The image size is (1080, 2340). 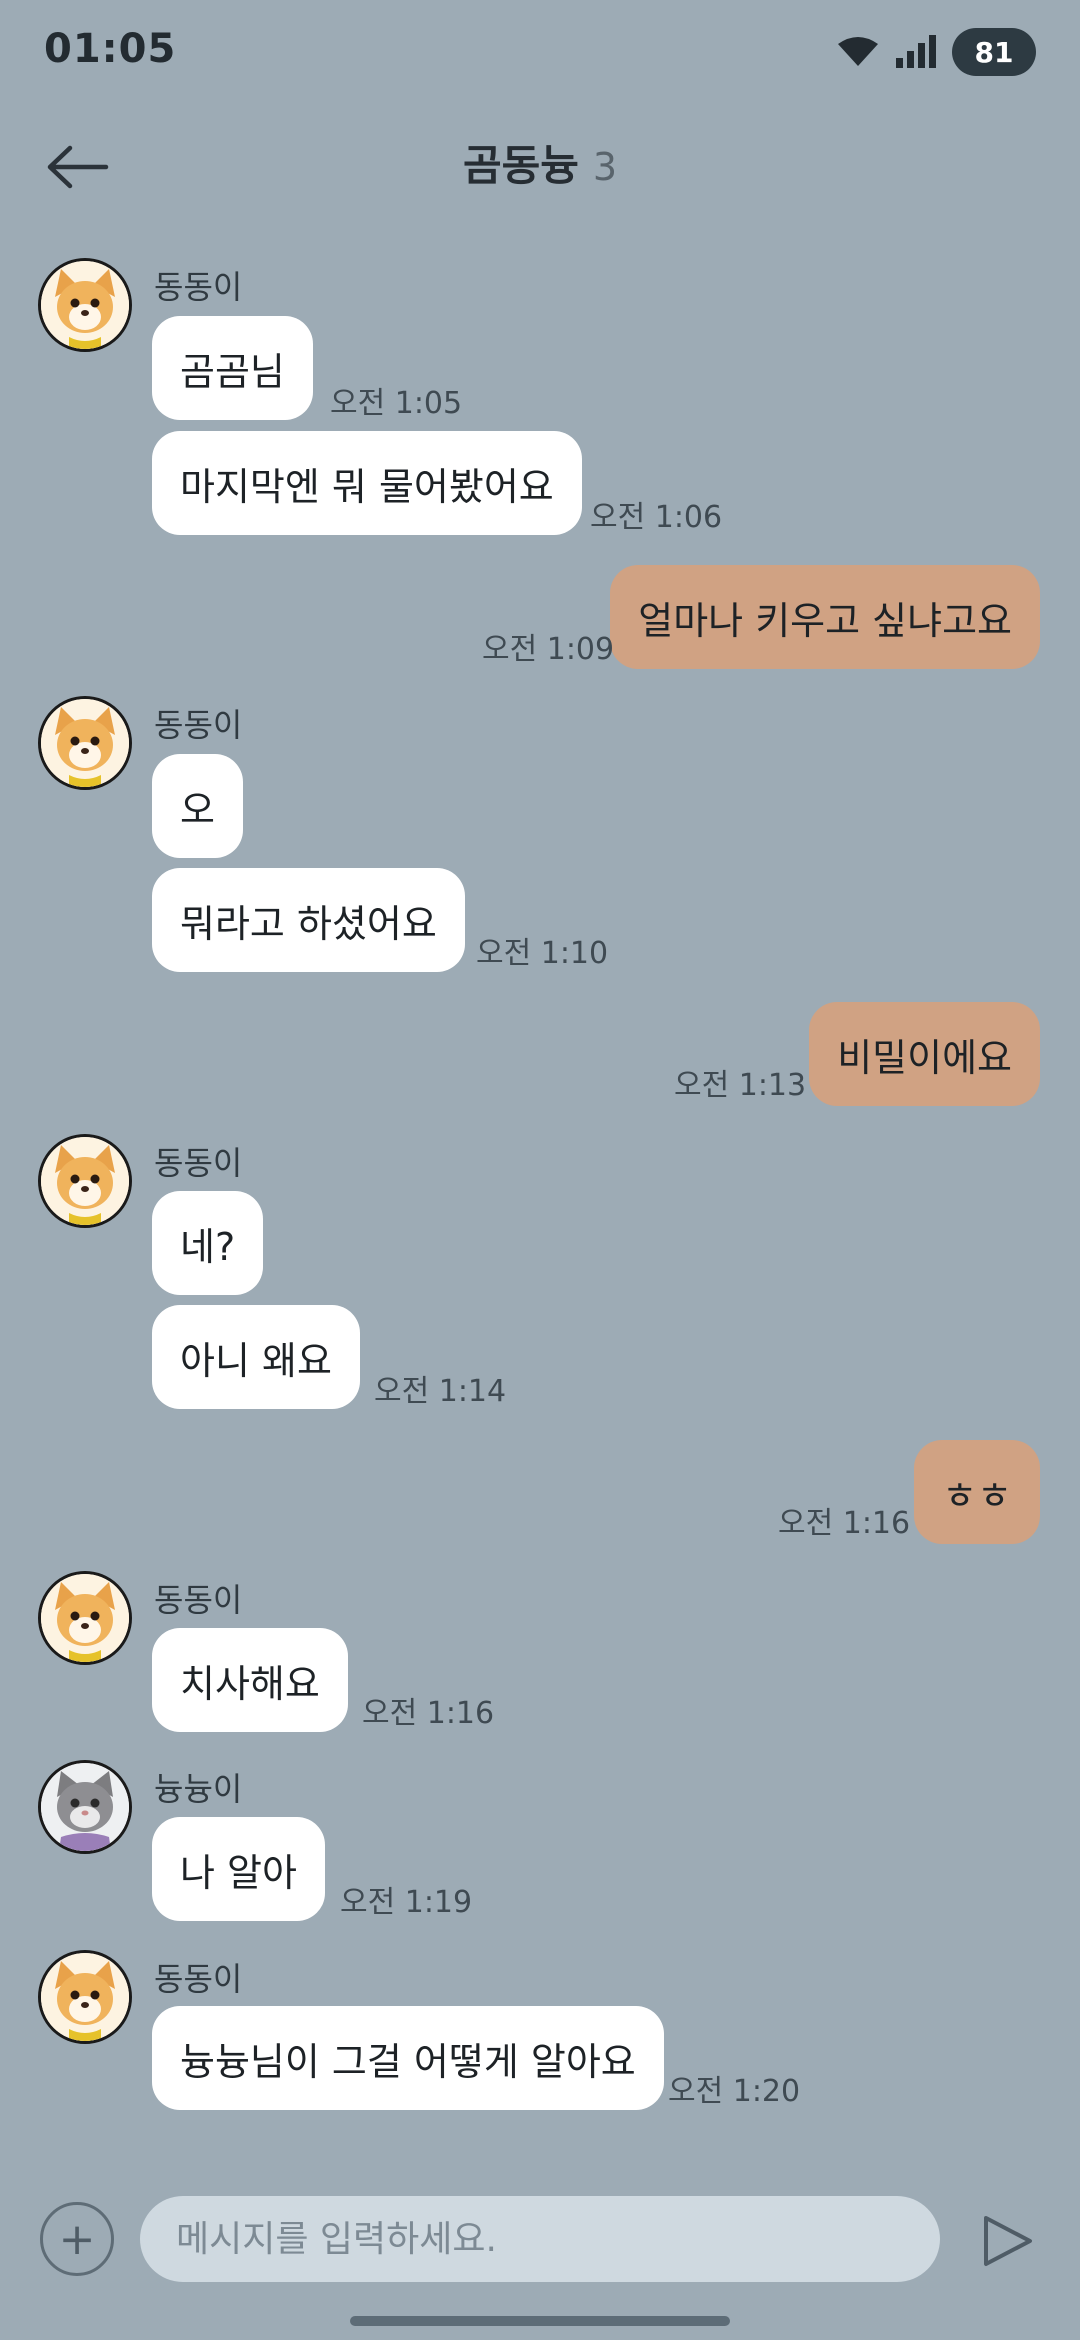 I want to click on plus-icon: +, so click(x=77, y=2239).